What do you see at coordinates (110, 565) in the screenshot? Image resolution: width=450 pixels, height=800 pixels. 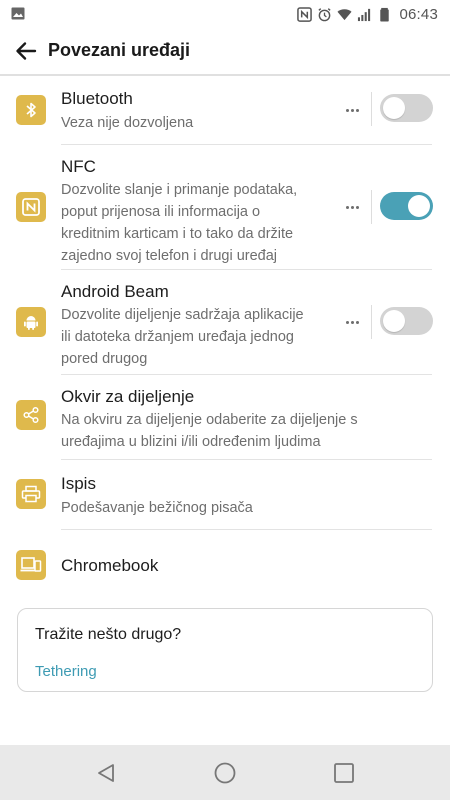 I see `list-item-title: Chromebook` at bounding box center [110, 565].